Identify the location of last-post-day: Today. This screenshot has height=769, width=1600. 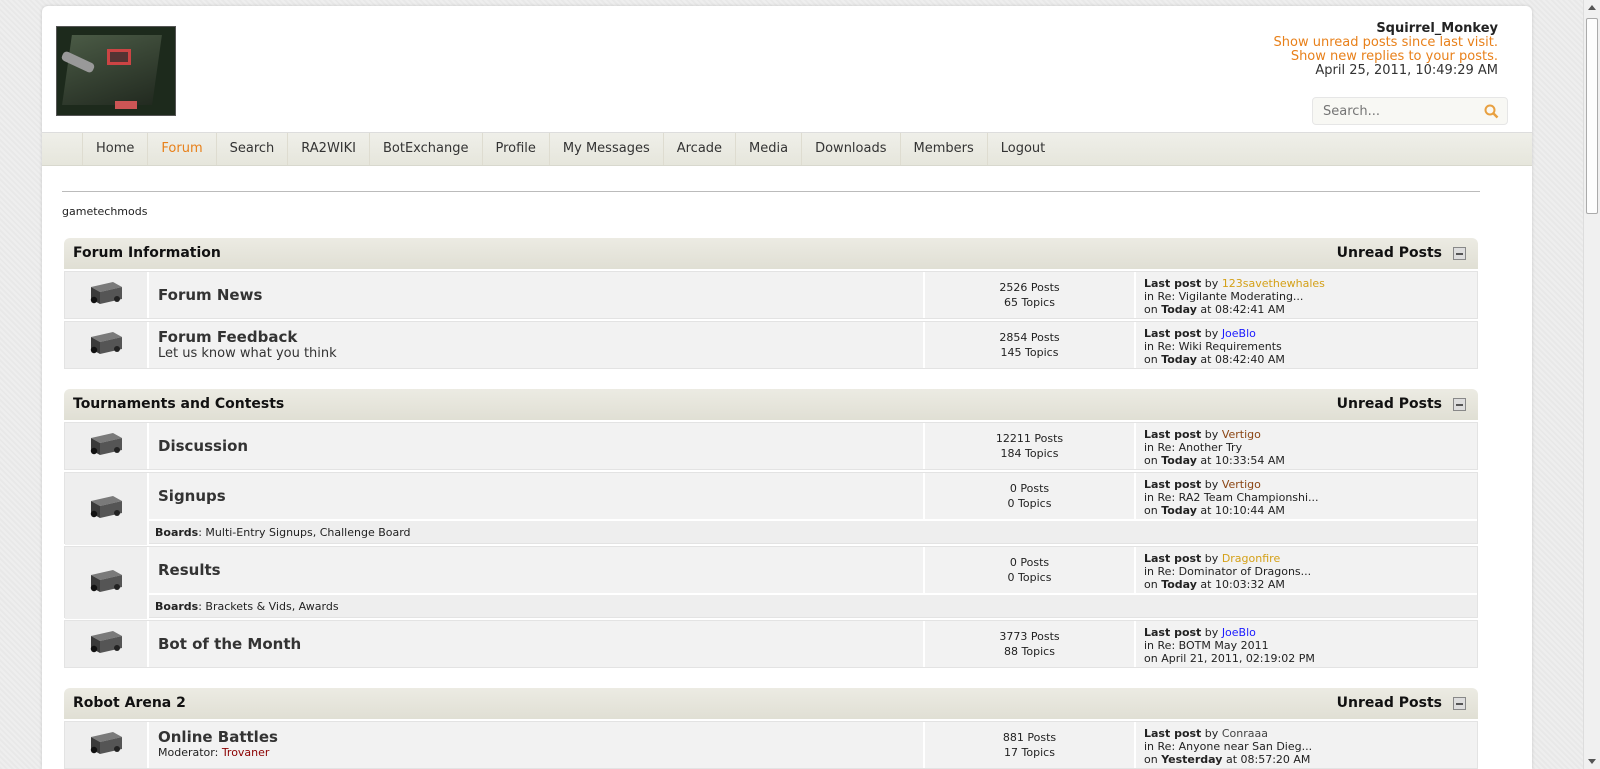
(1179, 584).